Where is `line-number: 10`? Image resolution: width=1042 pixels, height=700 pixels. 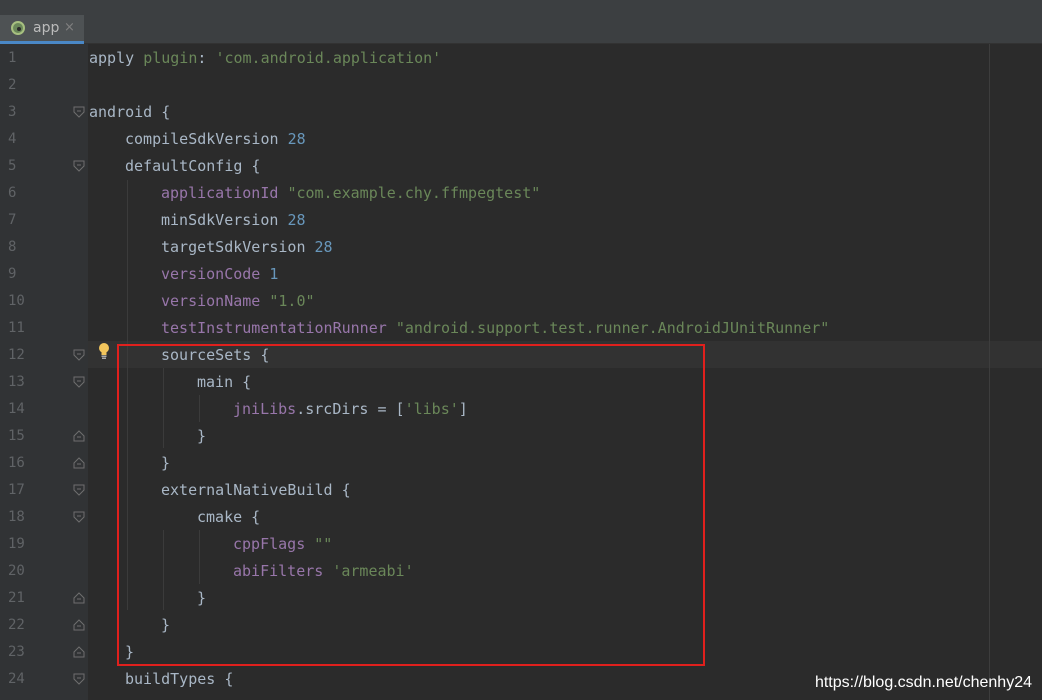
line-number: 10 is located at coordinates (16, 301).